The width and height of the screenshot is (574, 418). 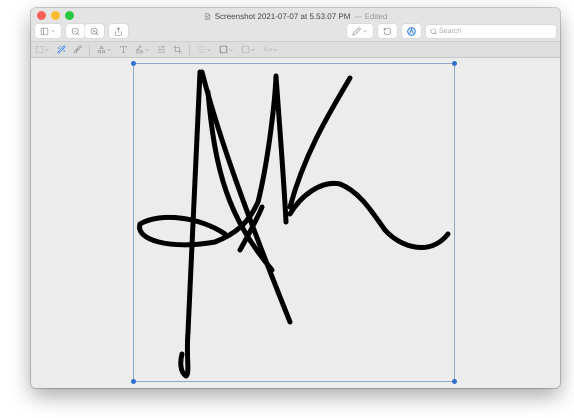 I want to click on zoom-in-button, so click(x=94, y=31).